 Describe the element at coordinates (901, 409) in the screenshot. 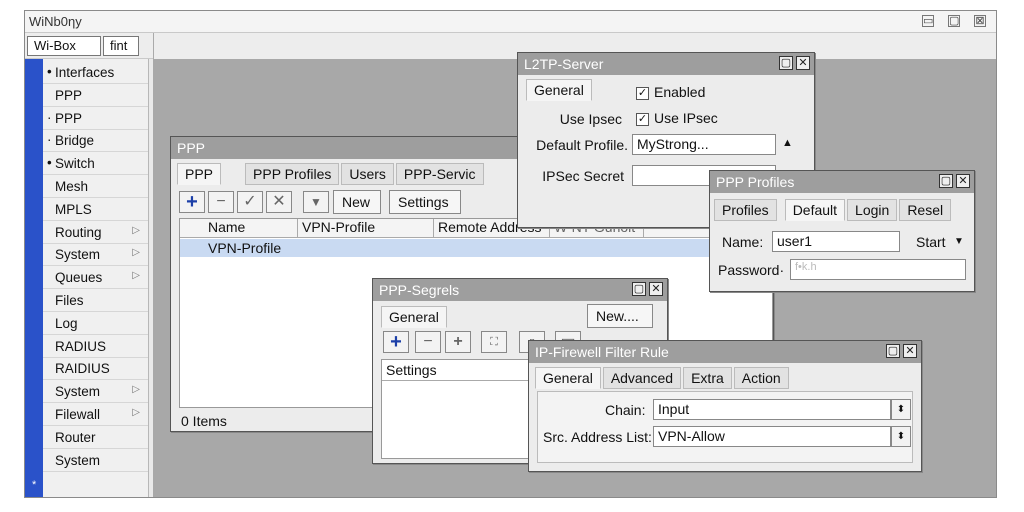

I see `chain-select-icon: ⬍` at that location.